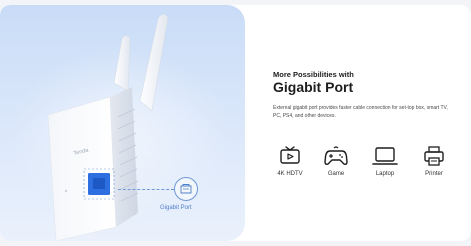  What do you see at coordinates (290, 155) in the screenshot?
I see `tv-icon` at bounding box center [290, 155].